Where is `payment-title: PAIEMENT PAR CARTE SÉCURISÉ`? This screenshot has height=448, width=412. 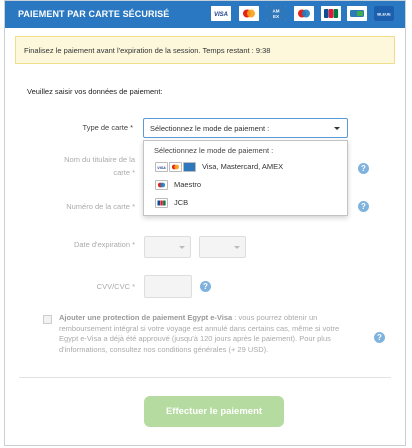
payment-title: PAIEMENT PAR CARTE SÉCURISÉ is located at coordinates (94, 14).